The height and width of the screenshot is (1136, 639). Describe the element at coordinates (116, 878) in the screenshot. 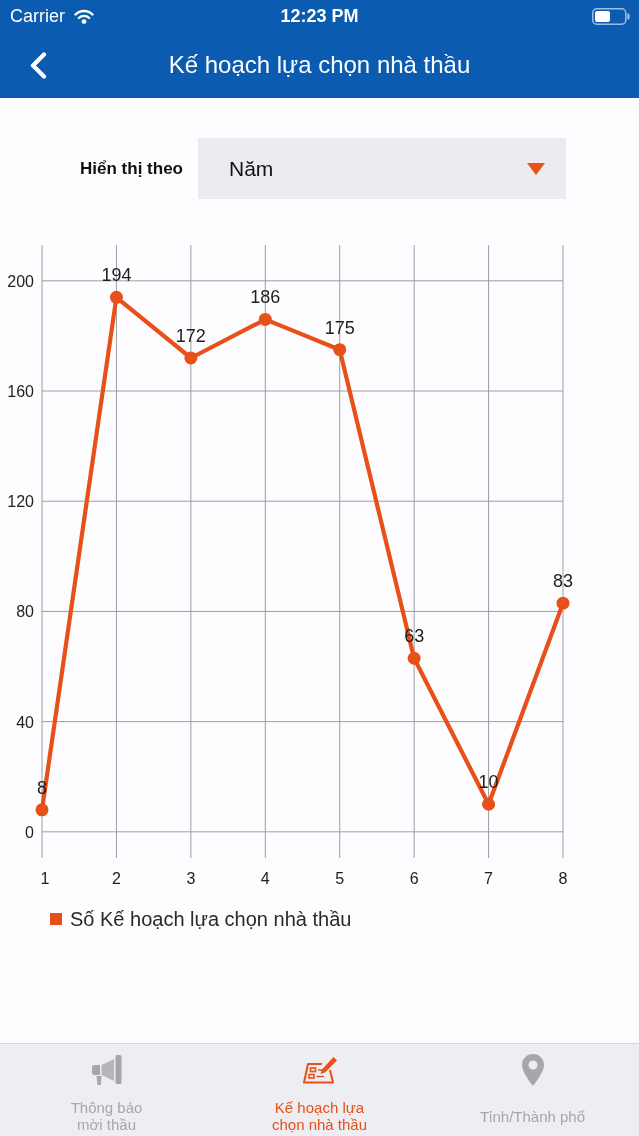

I see `x-axis-label: 2` at that location.